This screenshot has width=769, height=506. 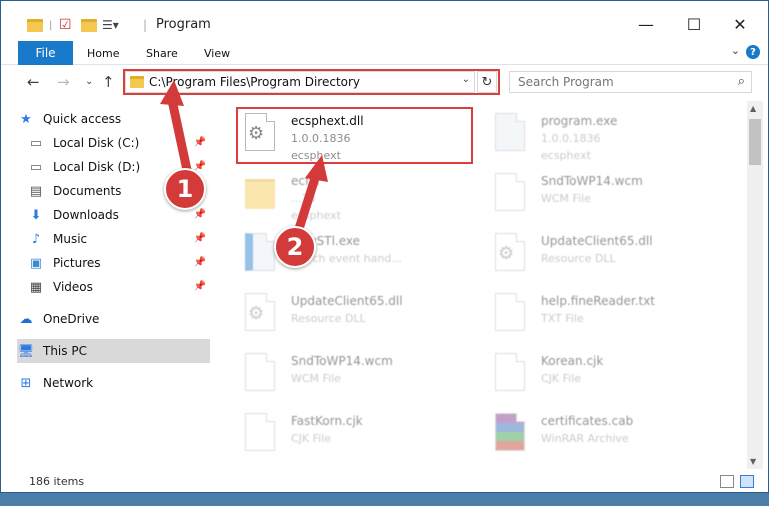 What do you see at coordinates (646, 24) in the screenshot?
I see `minimize-icon: —` at bounding box center [646, 24].